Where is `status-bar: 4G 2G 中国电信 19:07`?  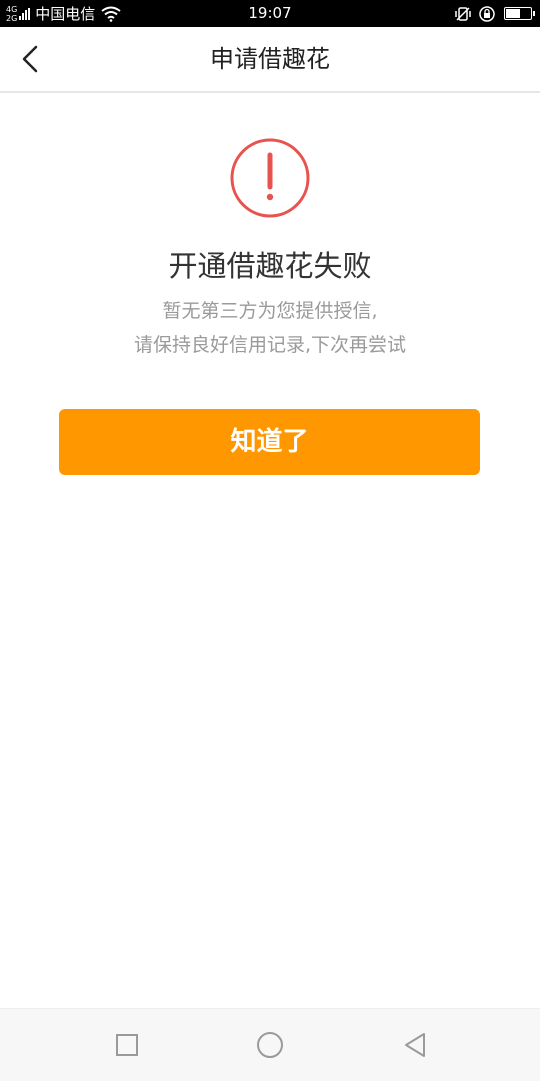
status-bar: 4G 2G 中国电信 19:07 is located at coordinates (270, 13).